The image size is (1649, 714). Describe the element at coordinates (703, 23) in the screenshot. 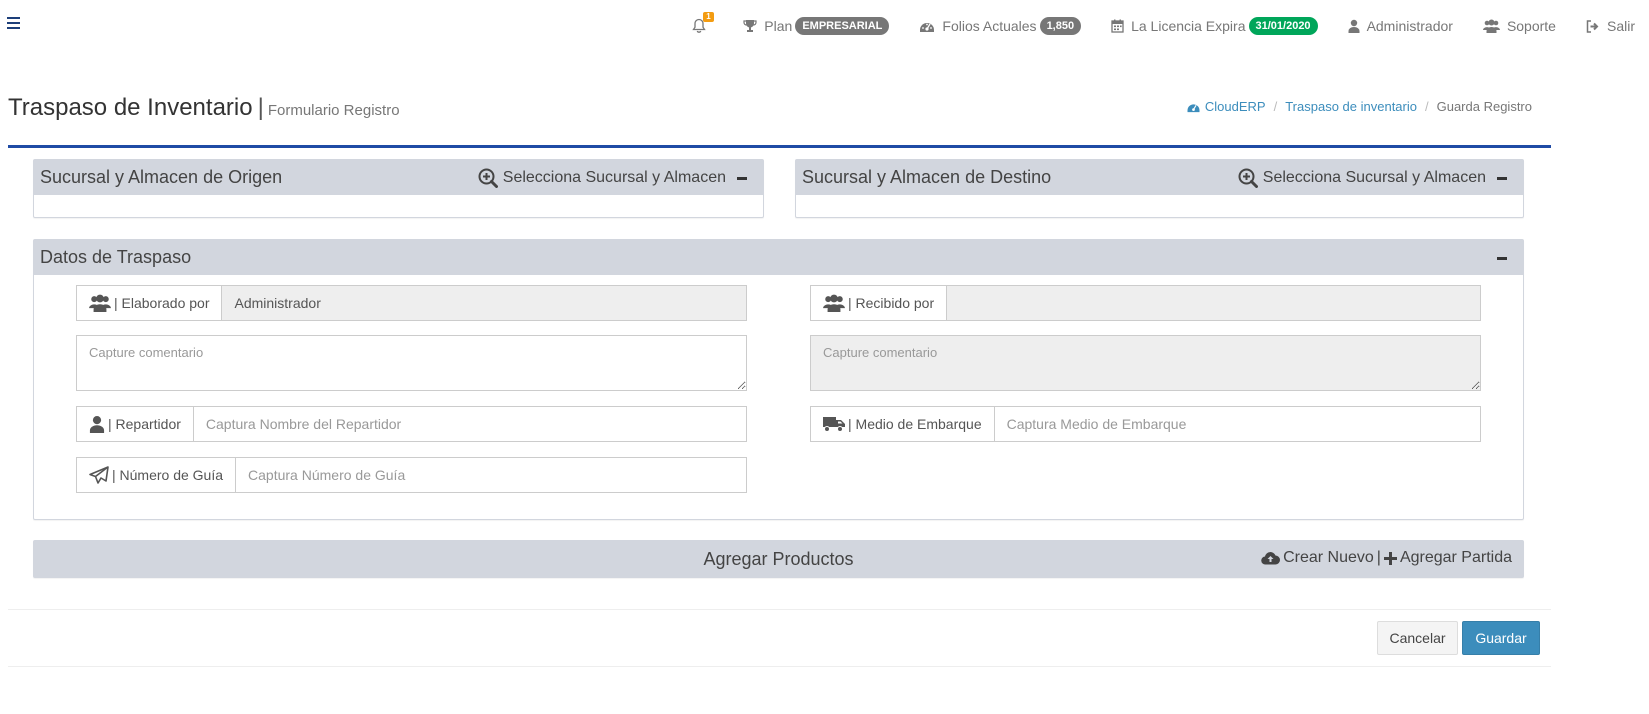

I see `notifications-menu: 1` at that location.